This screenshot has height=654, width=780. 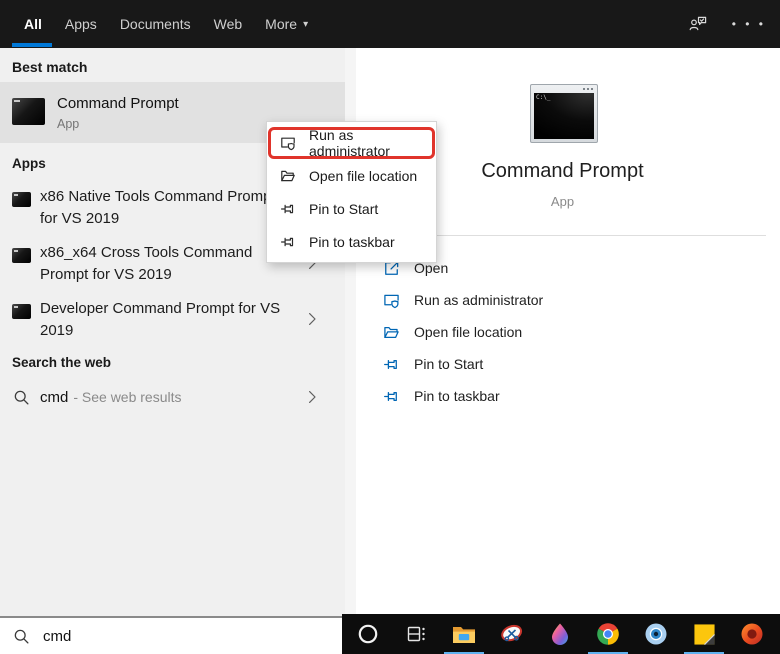 I want to click on icon-prompt-text: C:\_, so click(x=543, y=97).